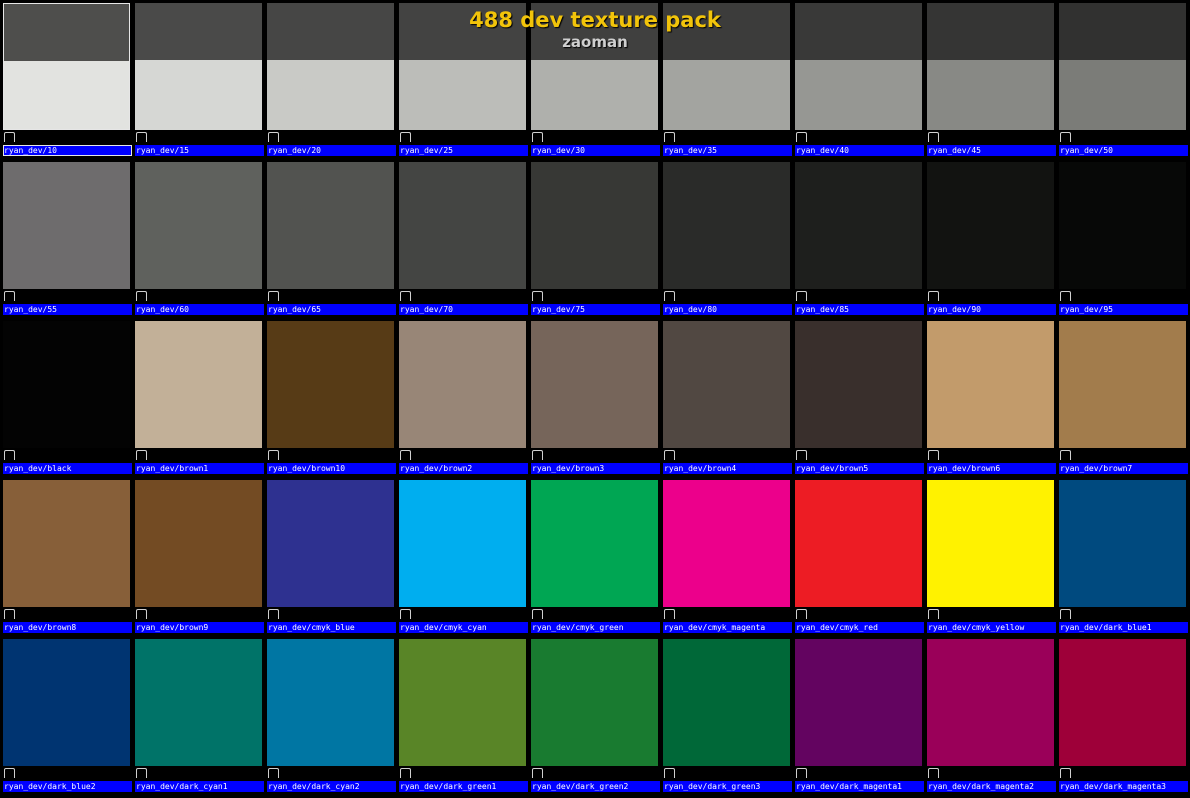  What do you see at coordinates (199, 150) in the screenshot?
I see `texture-name-label: ryan_dev/15` at bounding box center [199, 150].